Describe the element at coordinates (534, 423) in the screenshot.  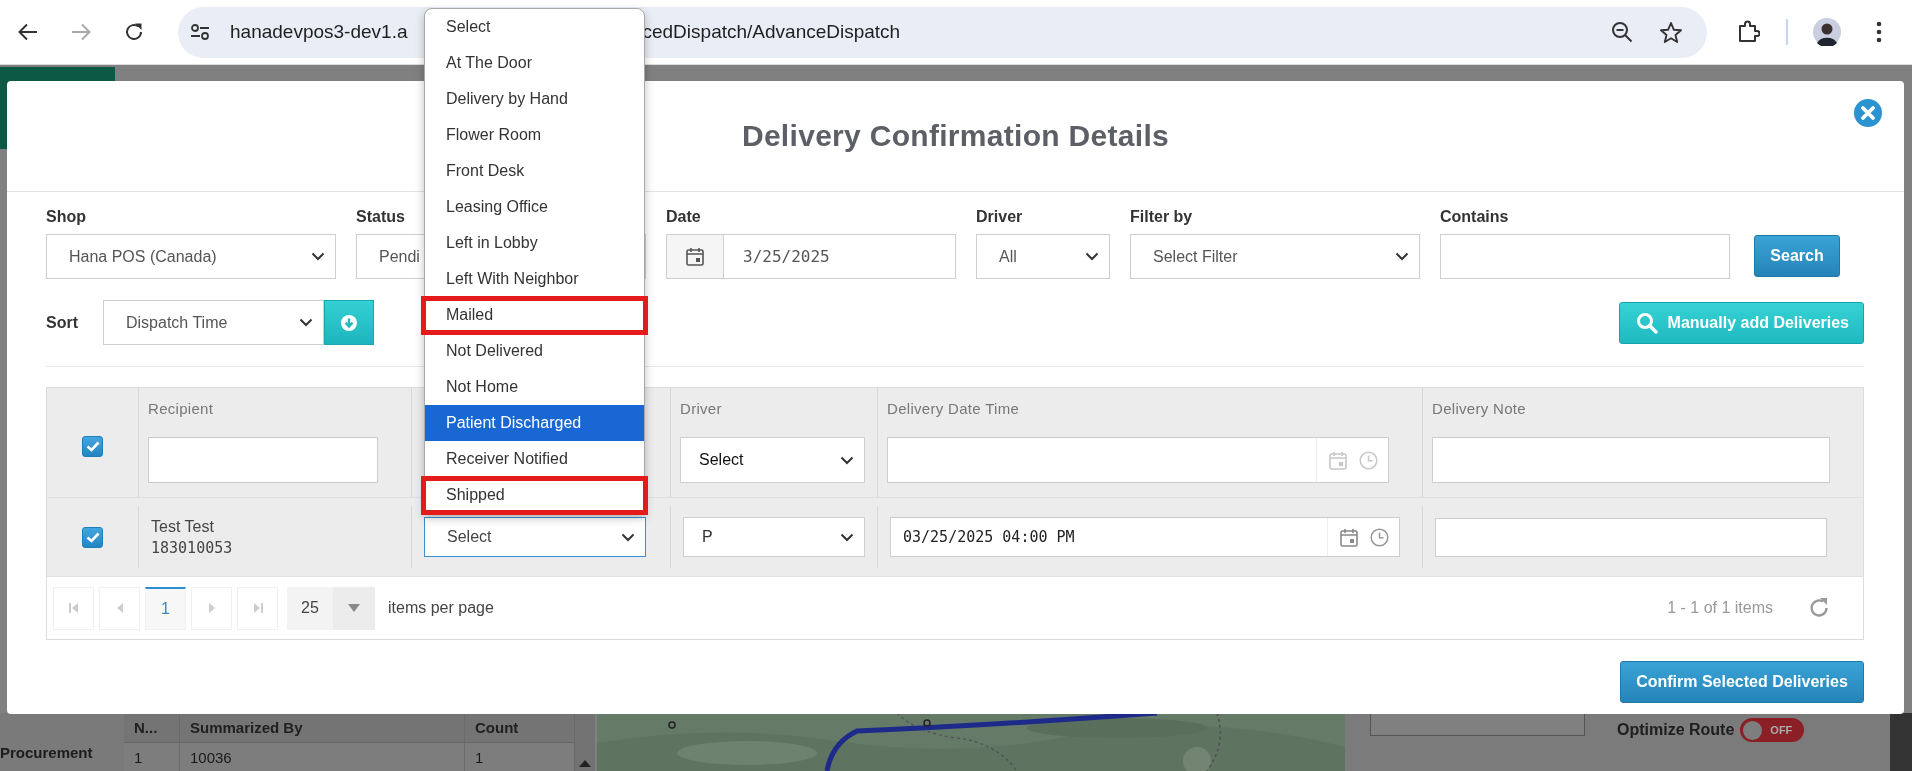
I see `menu-item: Patient Discharged` at that location.